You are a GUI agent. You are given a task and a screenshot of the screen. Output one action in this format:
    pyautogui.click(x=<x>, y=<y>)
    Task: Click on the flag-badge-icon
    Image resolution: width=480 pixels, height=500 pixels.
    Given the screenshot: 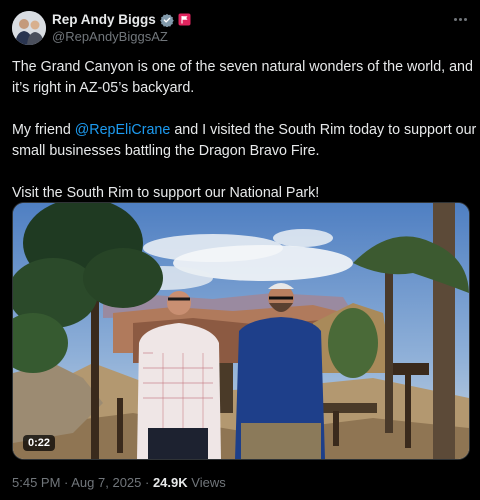 What is the action you would take?
    pyautogui.click(x=184, y=19)
    